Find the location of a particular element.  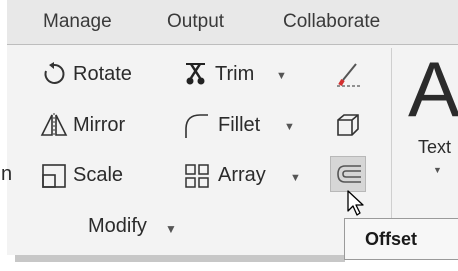

array-icon is located at coordinates (197, 176).